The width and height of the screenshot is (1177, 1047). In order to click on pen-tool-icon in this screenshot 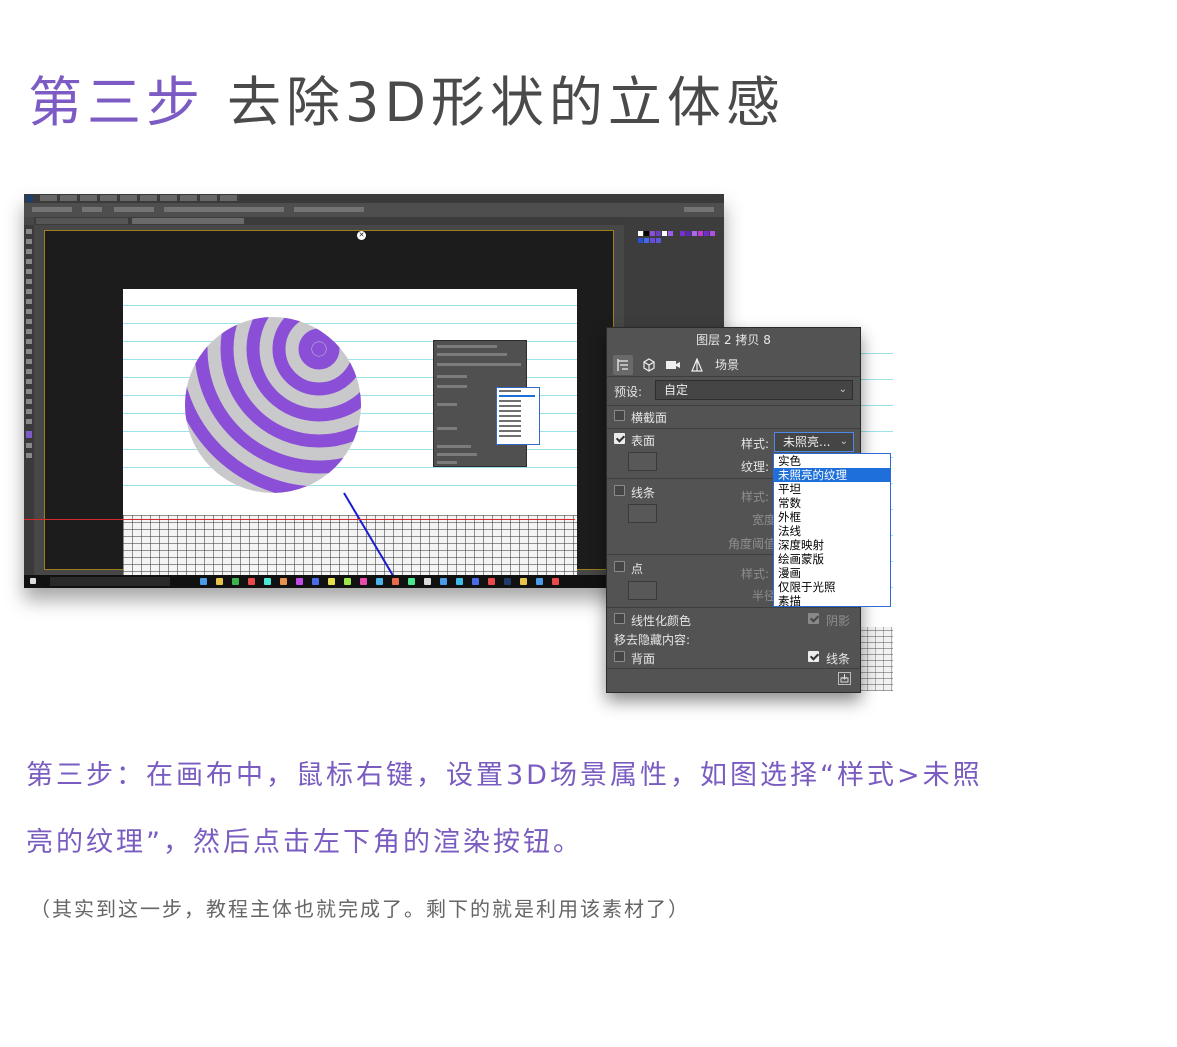, I will do `click(29, 371)`.